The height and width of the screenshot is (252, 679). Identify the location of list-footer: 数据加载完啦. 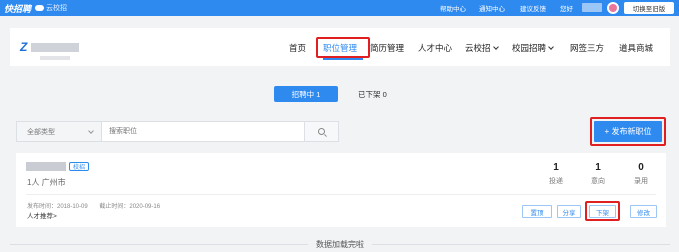
(339, 244).